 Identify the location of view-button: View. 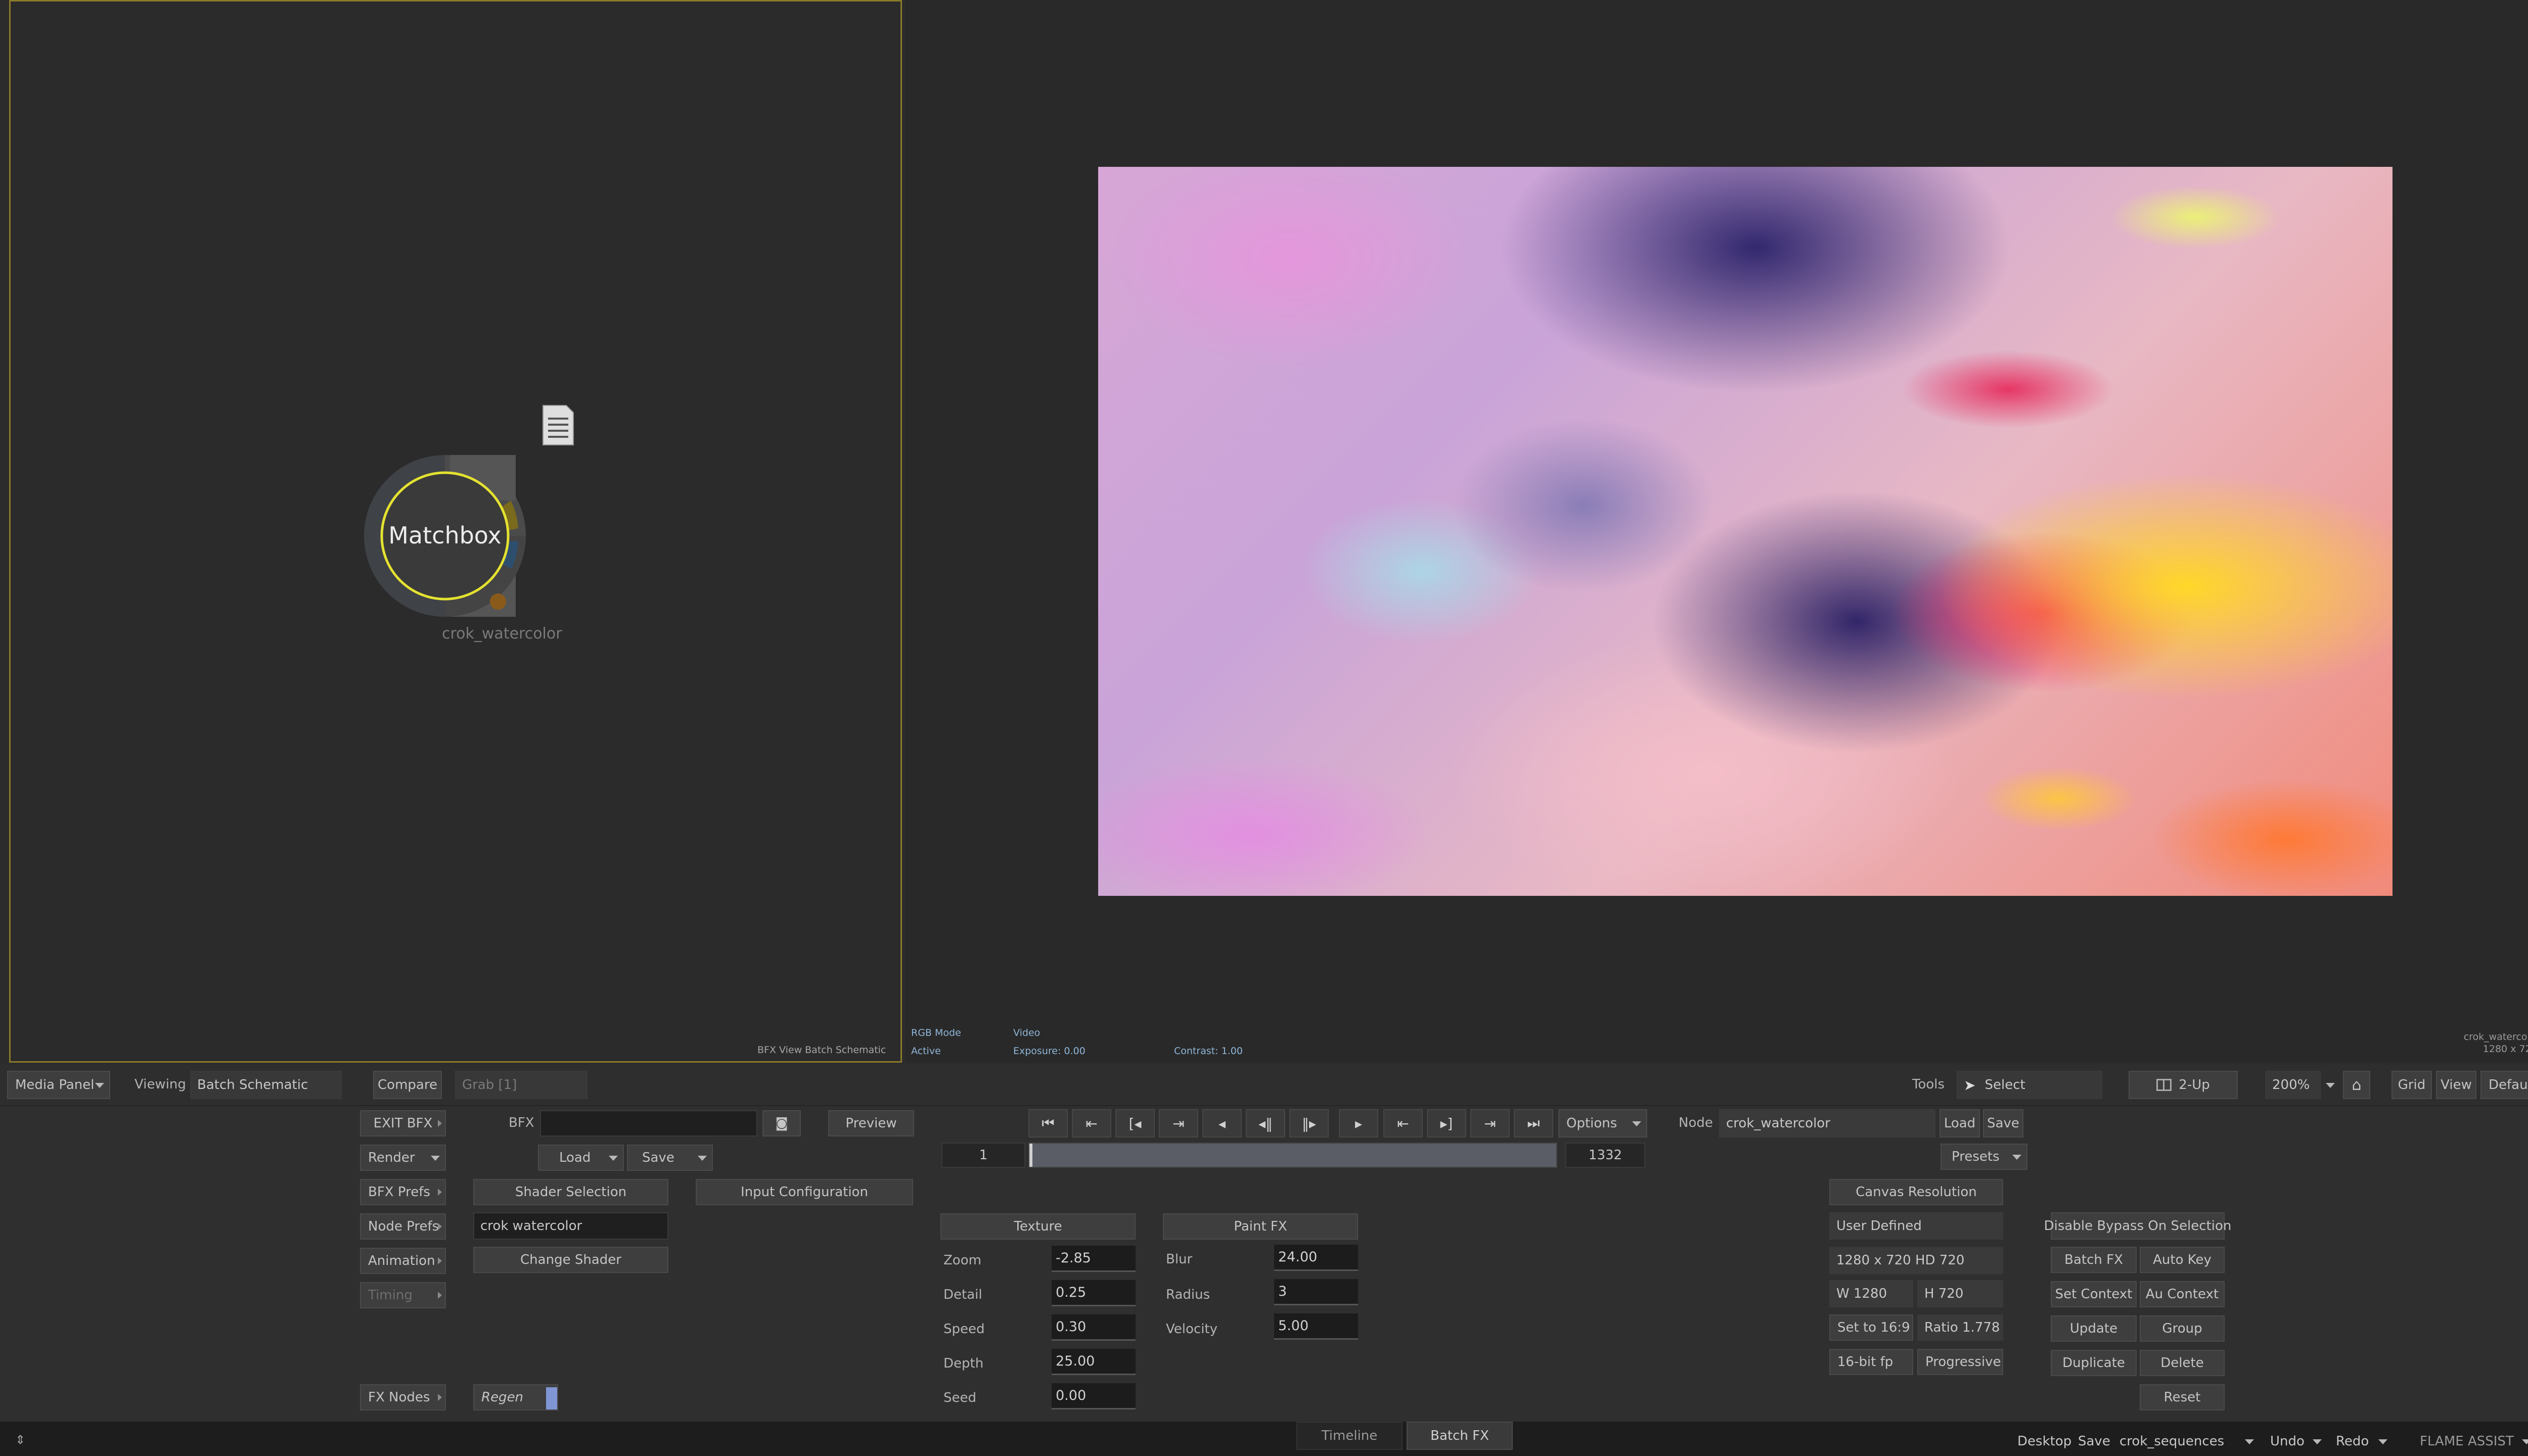
(2456, 1085).